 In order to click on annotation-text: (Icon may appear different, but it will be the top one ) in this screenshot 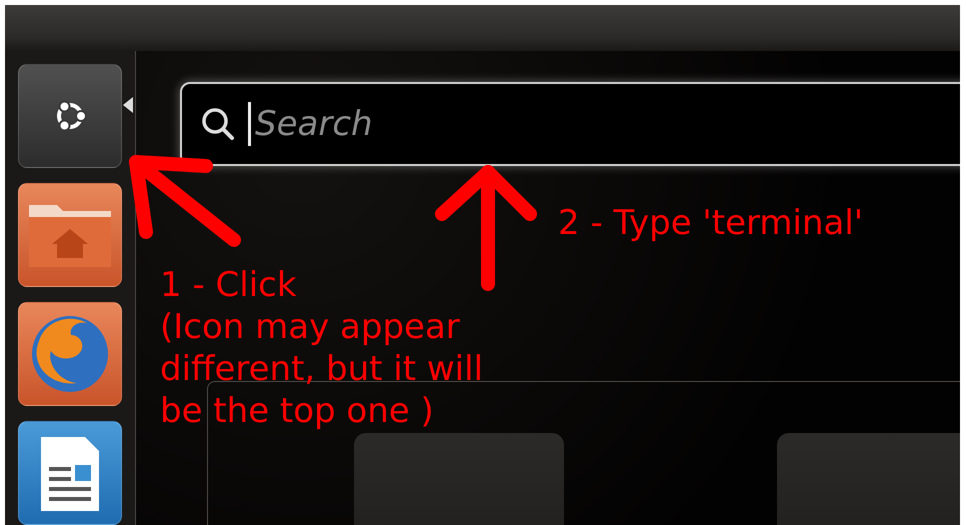, I will do `click(322, 369)`.